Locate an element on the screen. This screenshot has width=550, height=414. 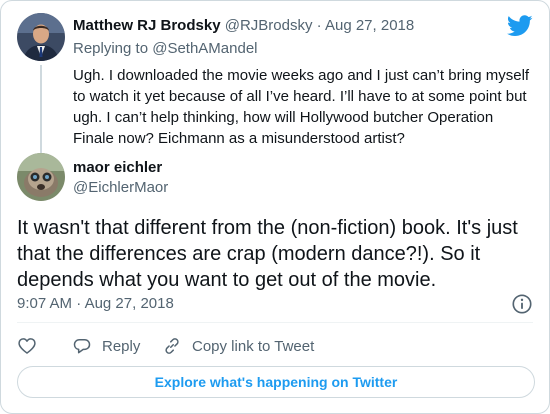
tweet-actions: Reply Copy link to Tweet is located at coordinates (267, 346).